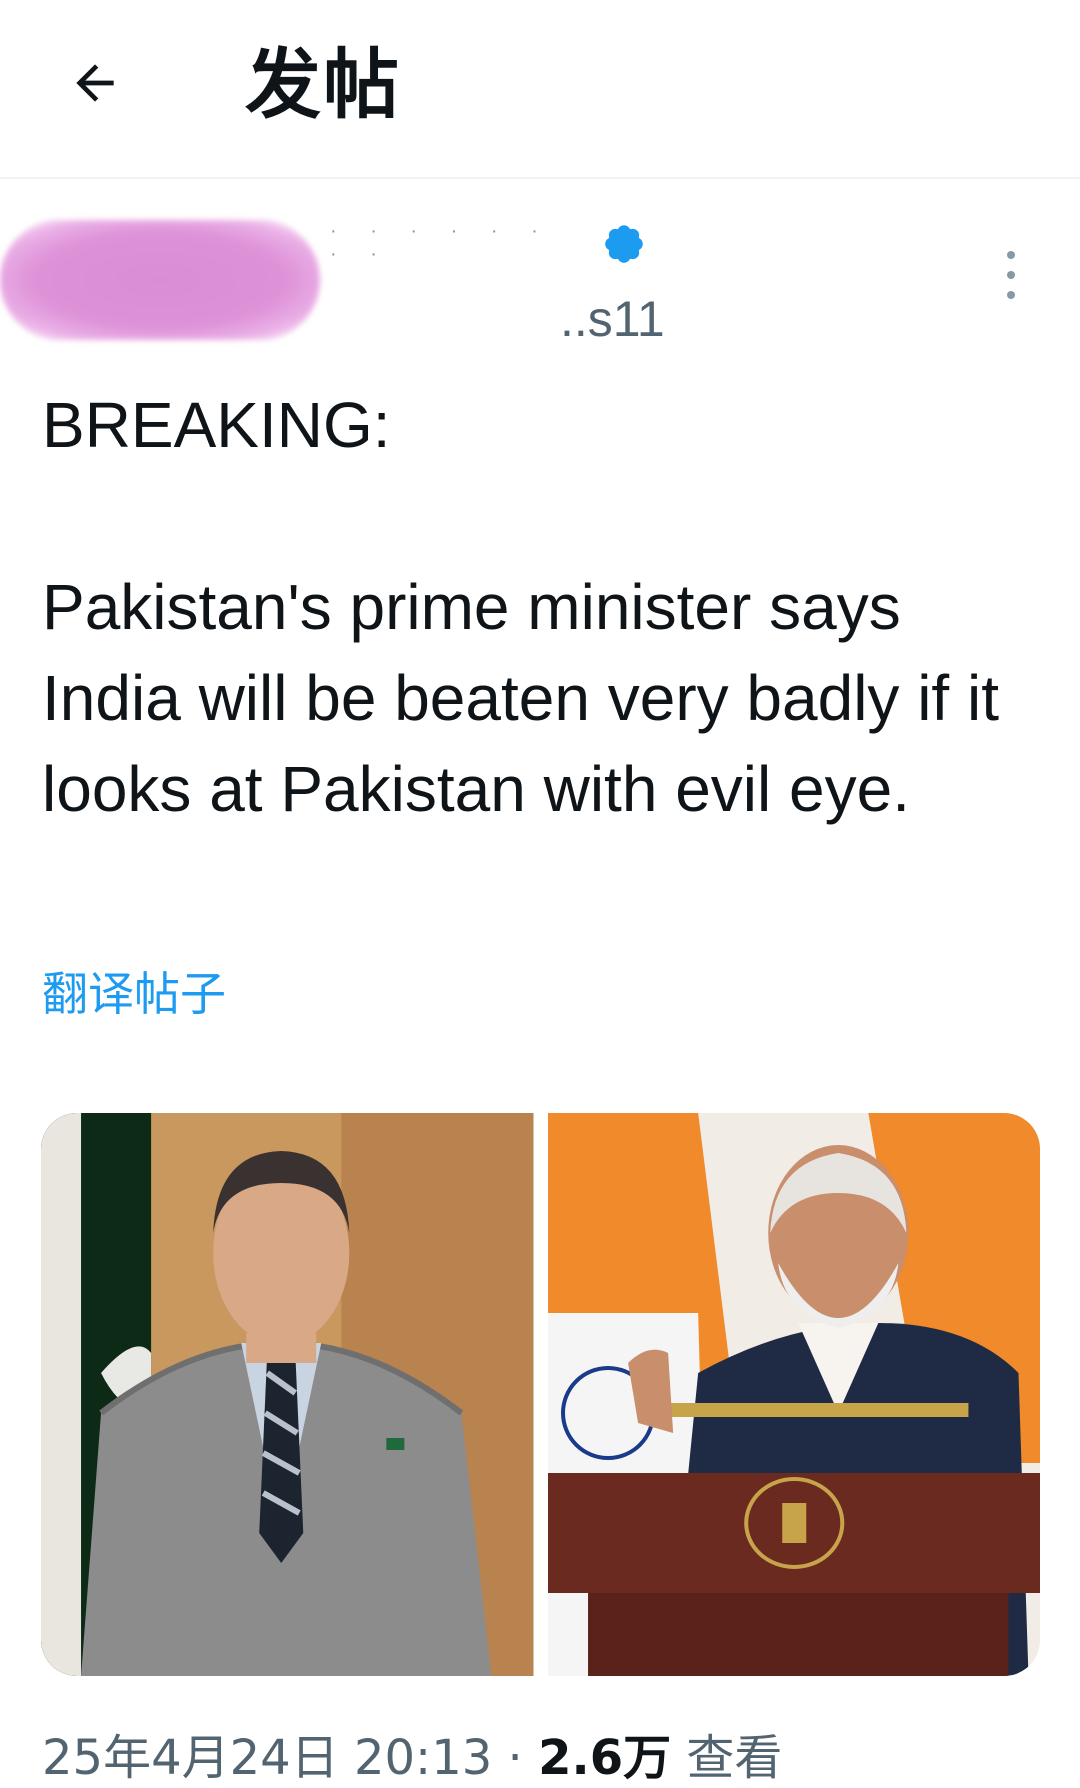 The height and width of the screenshot is (1788, 1080). I want to click on verified-badge-icon, so click(624, 244).